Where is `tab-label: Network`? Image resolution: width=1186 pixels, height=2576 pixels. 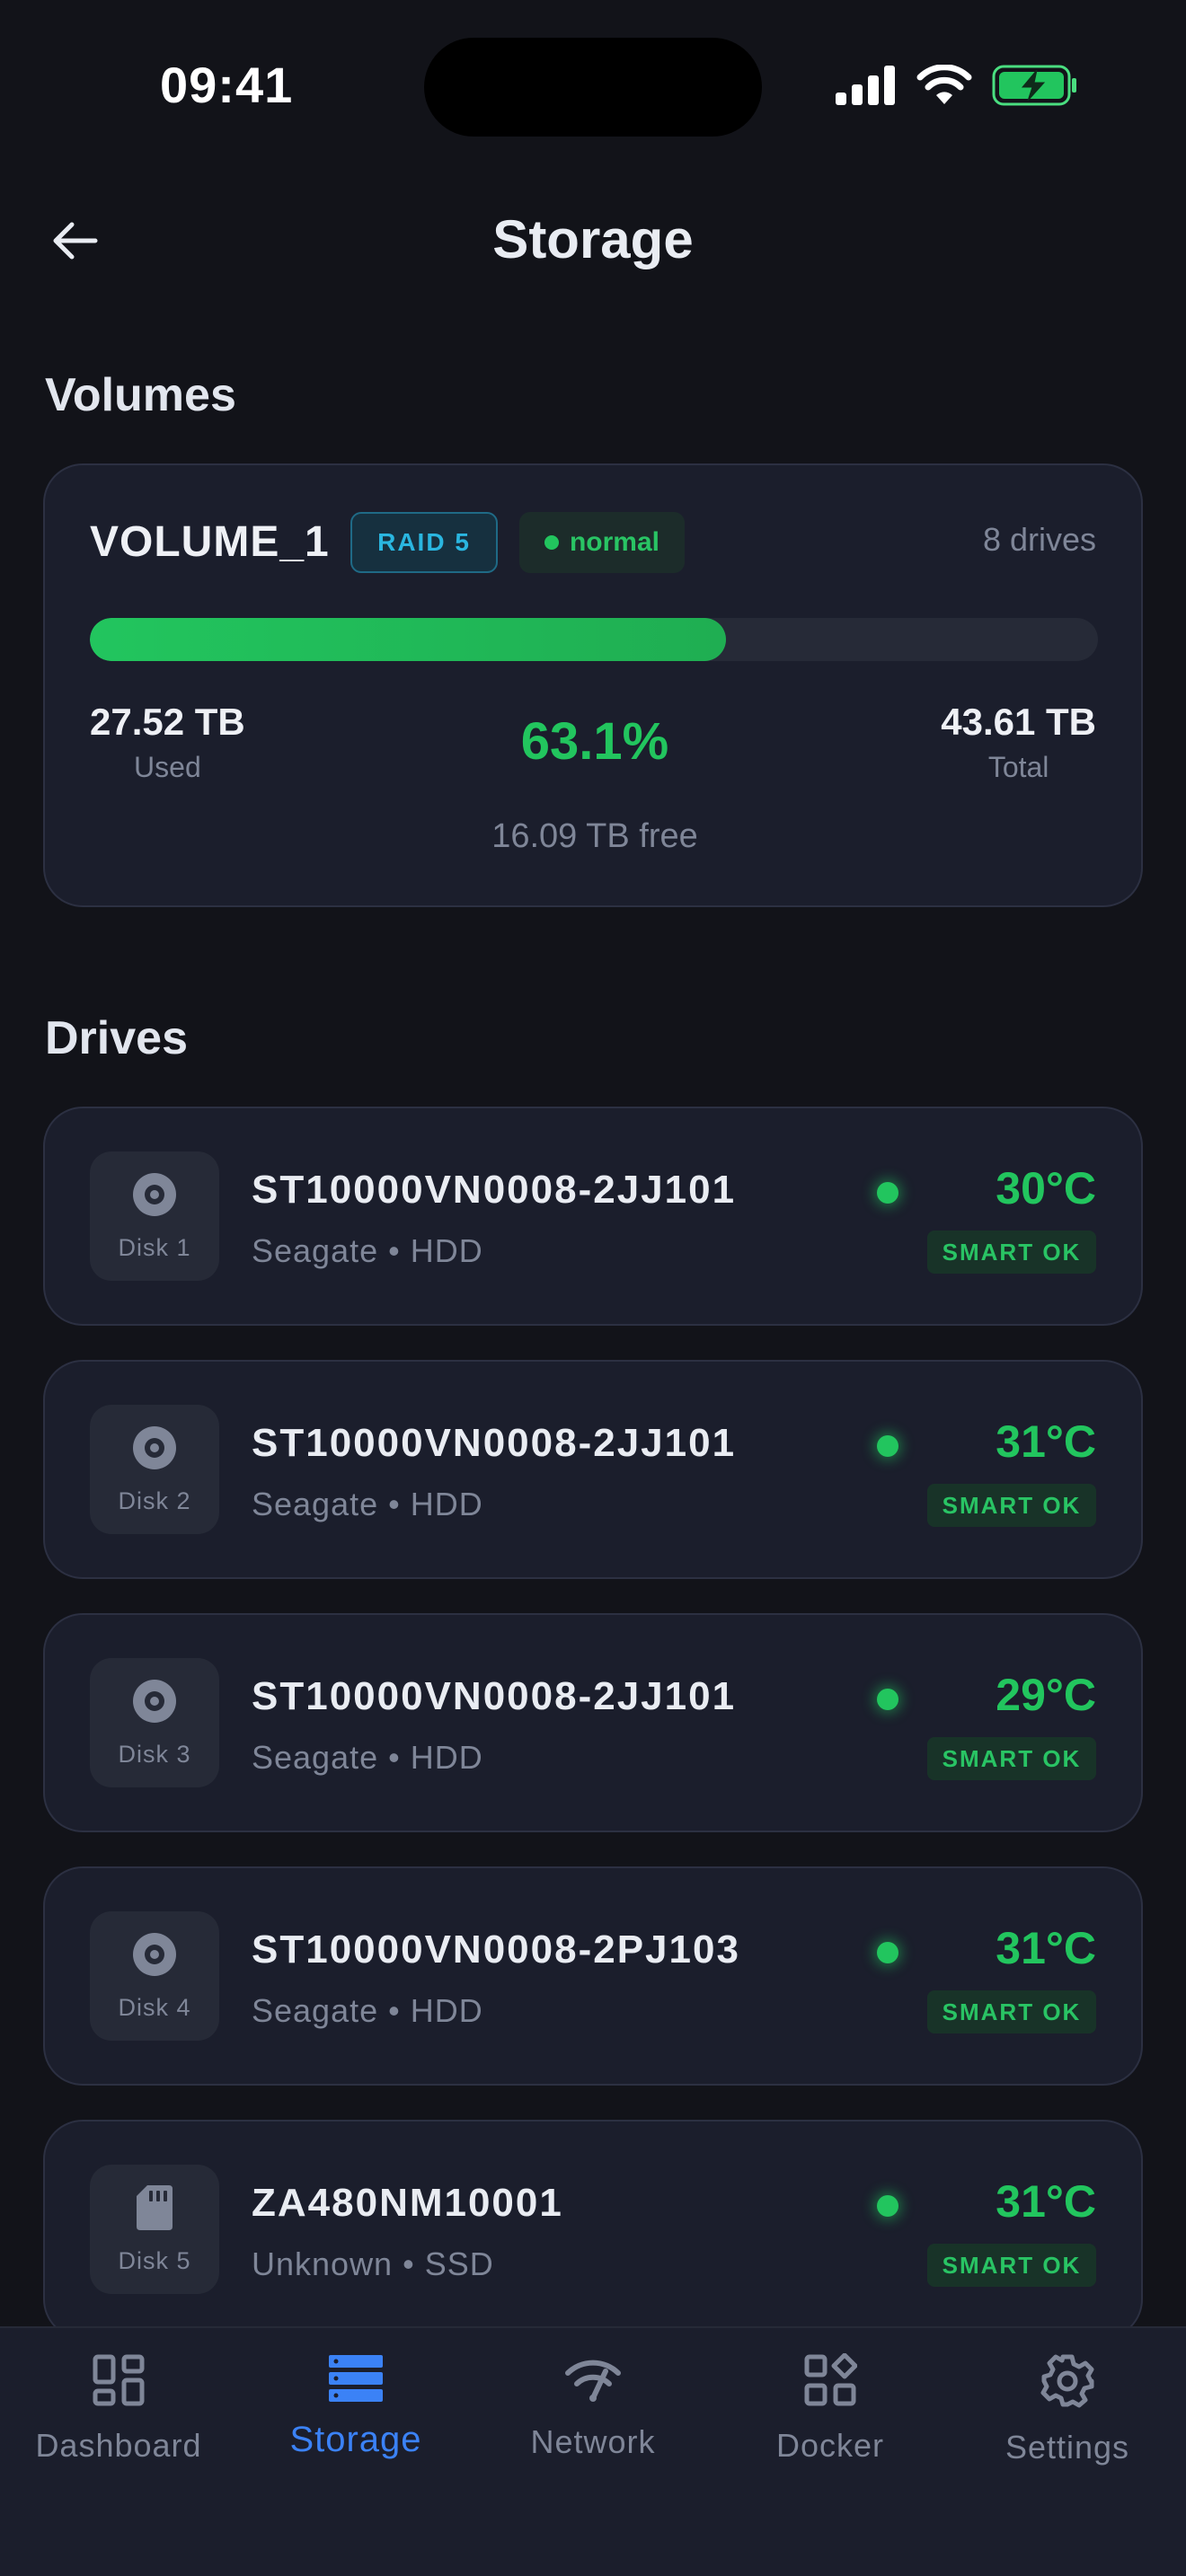 tab-label: Network is located at coordinates (593, 2441).